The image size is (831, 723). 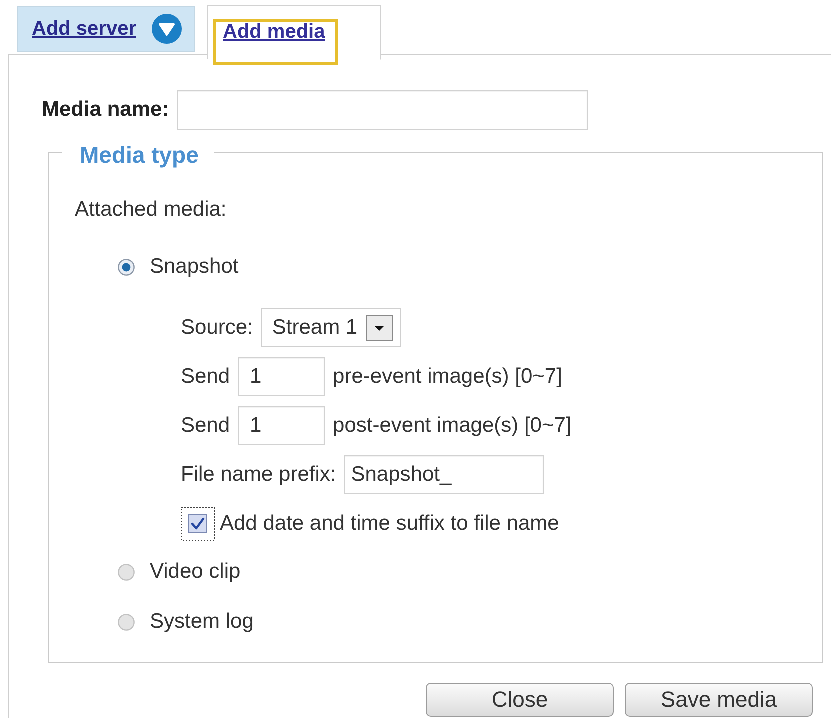 What do you see at coordinates (331, 327) in the screenshot?
I see `source-select: Stream 1` at bounding box center [331, 327].